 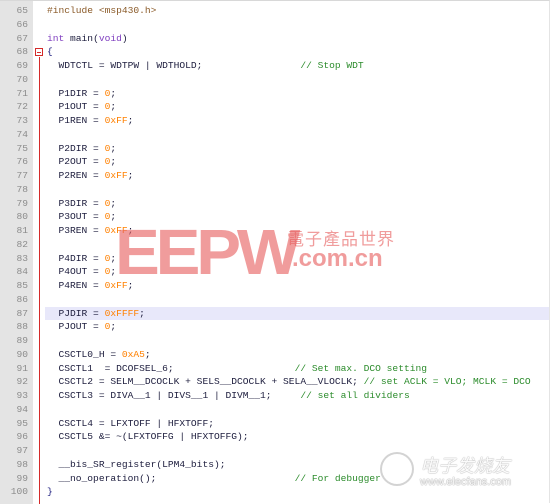 What do you see at coordinates (297, 204) in the screenshot?
I see `code-text: P3DIR = 0;` at bounding box center [297, 204].